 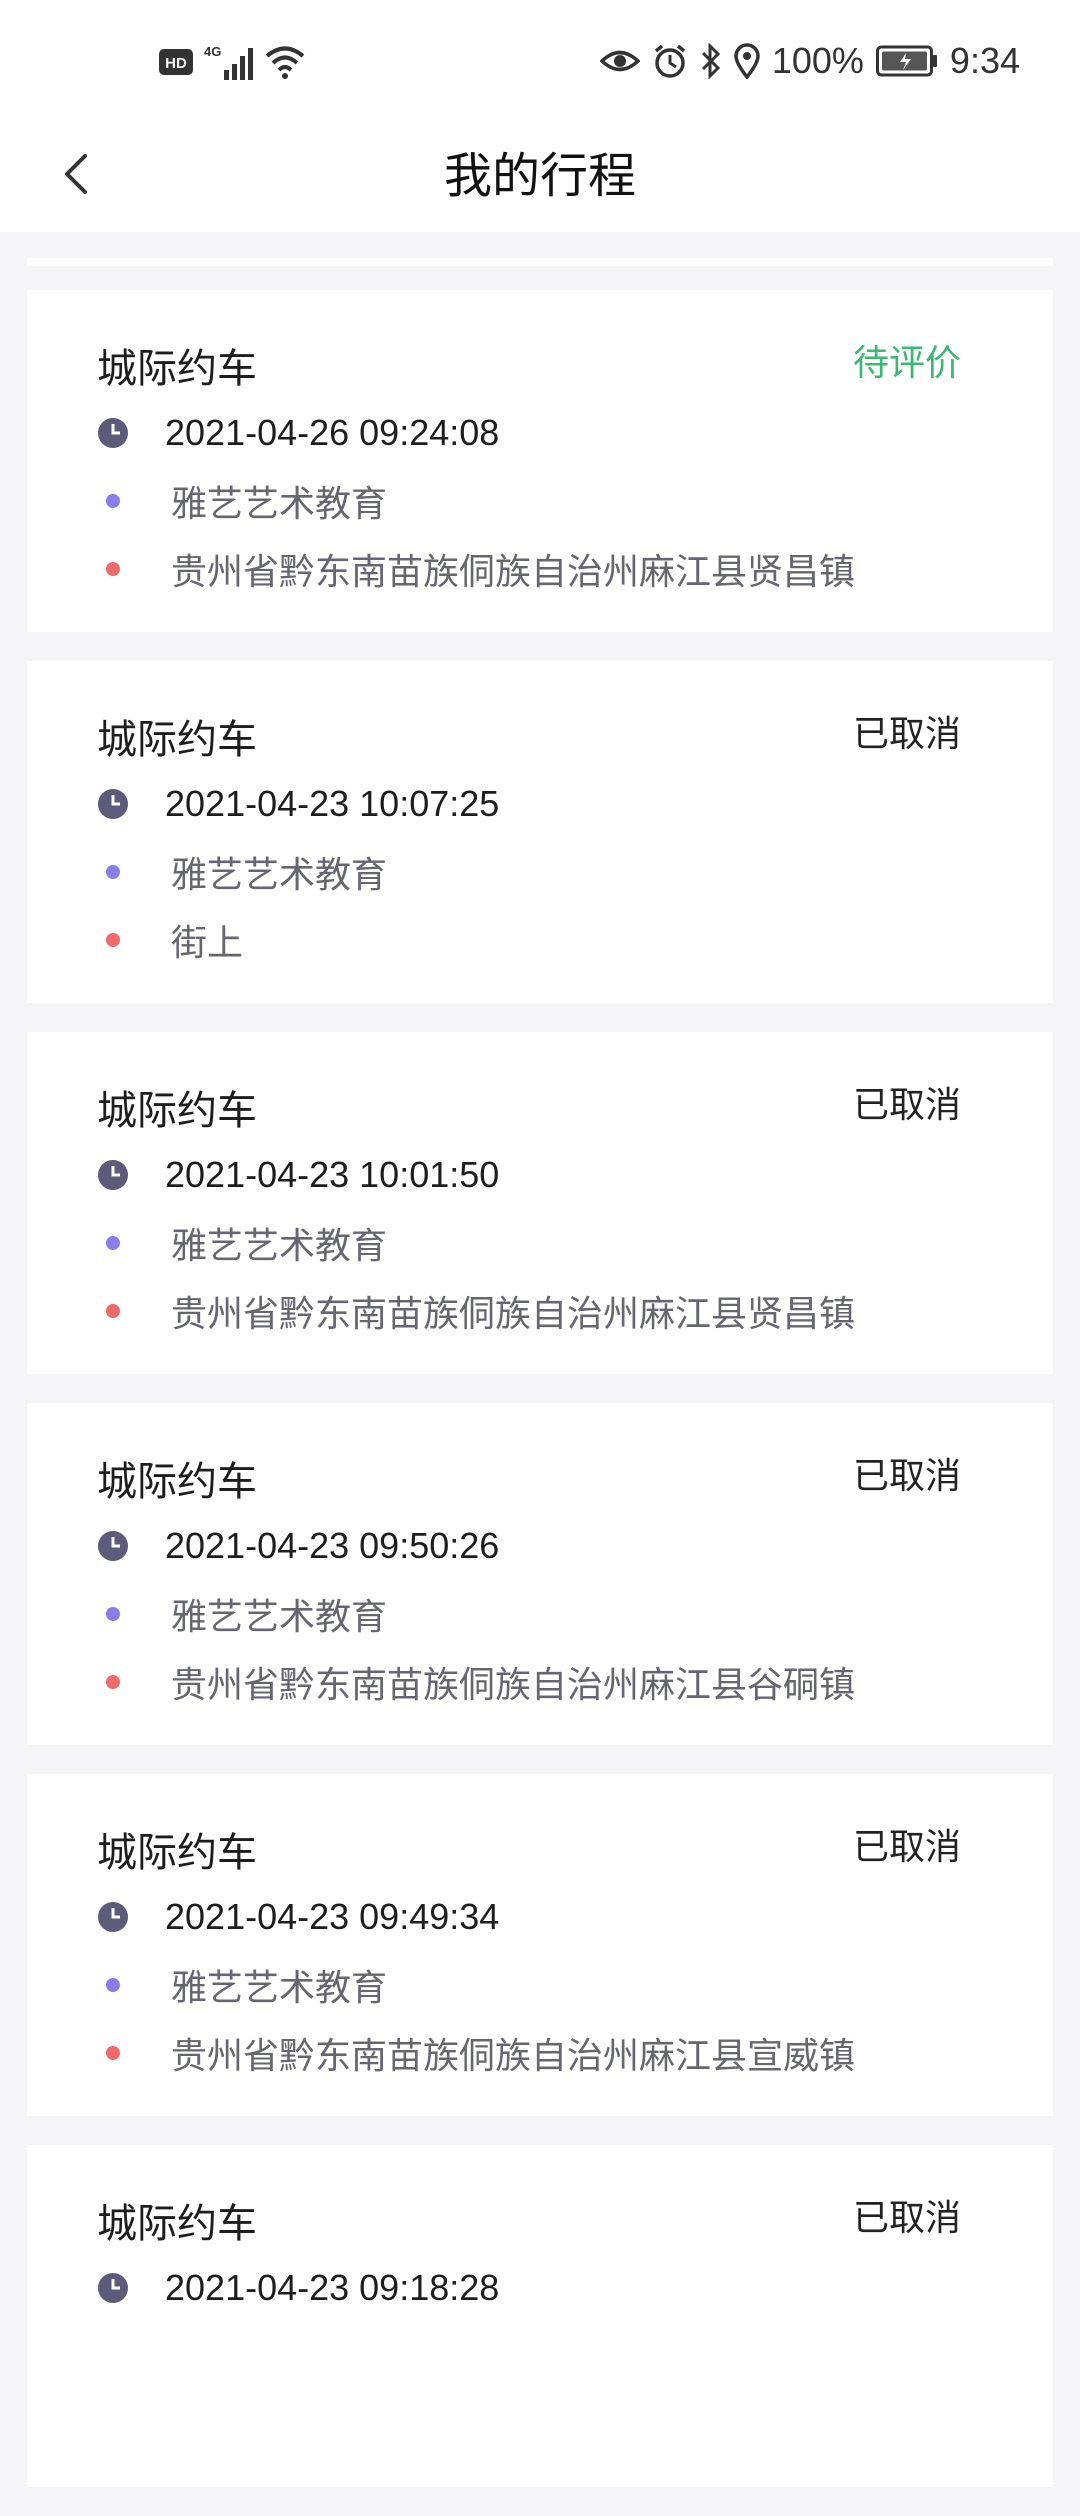 What do you see at coordinates (285, 62) in the screenshot?
I see `wifi-icon` at bounding box center [285, 62].